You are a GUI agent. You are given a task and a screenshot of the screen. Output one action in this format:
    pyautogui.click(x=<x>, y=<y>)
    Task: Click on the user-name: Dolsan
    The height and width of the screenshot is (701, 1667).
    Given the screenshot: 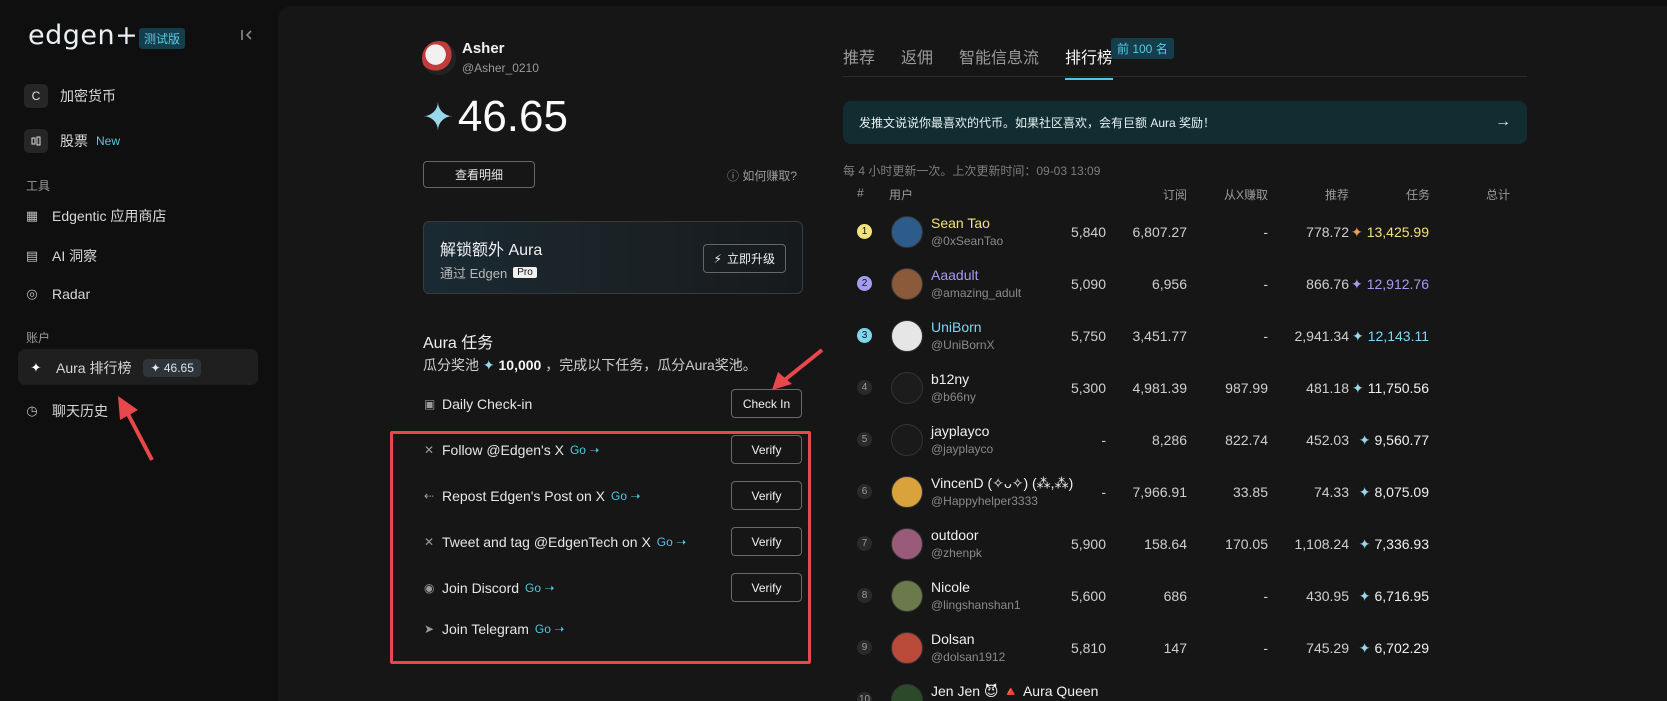 What is the action you would take?
    pyautogui.click(x=953, y=639)
    